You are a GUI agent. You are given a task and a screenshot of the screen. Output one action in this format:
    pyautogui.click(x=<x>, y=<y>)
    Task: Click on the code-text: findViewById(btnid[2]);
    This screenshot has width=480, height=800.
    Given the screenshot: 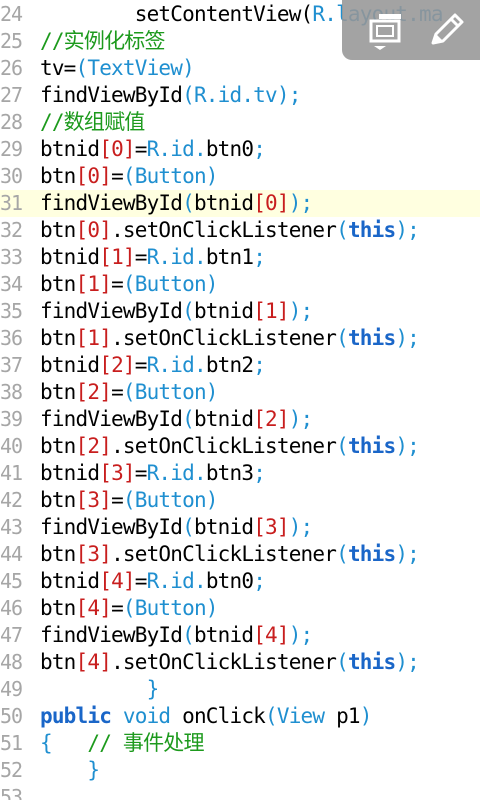 What is the action you would take?
    pyautogui.click(x=176, y=419)
    